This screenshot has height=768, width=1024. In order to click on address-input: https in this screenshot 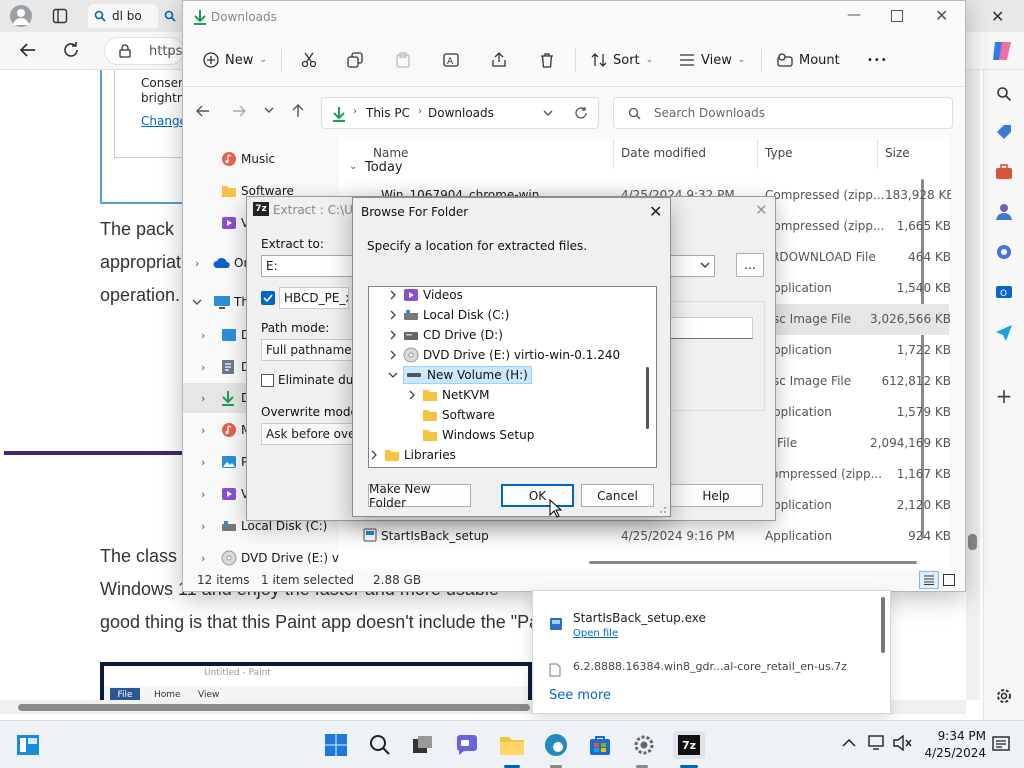, I will do `click(144, 51)`.